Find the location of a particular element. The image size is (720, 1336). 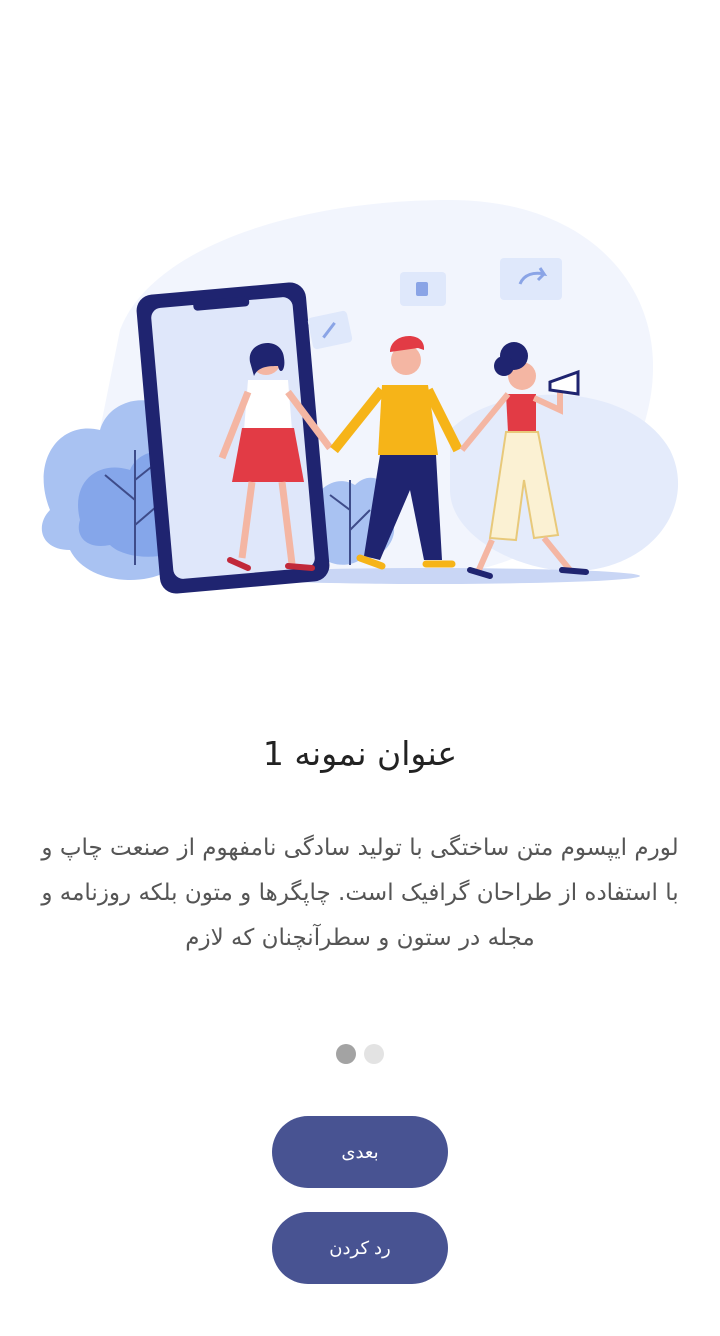

page-title: عنوان نمونه 1 is located at coordinates (360, 753).